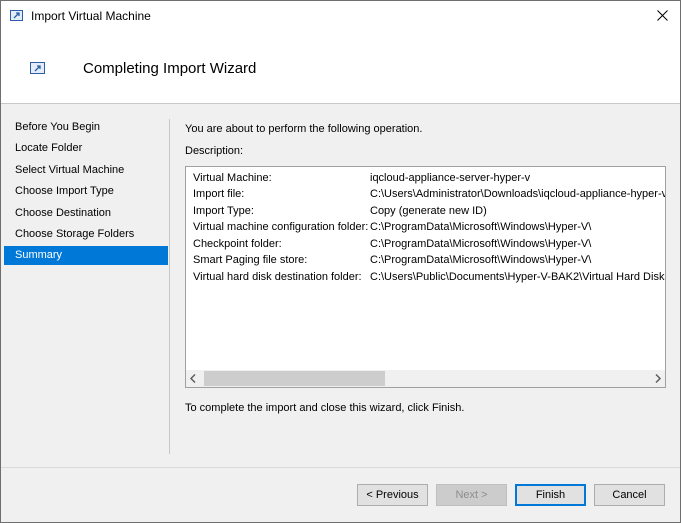 The height and width of the screenshot is (523, 681). I want to click on finish-button: Finish, so click(550, 495).